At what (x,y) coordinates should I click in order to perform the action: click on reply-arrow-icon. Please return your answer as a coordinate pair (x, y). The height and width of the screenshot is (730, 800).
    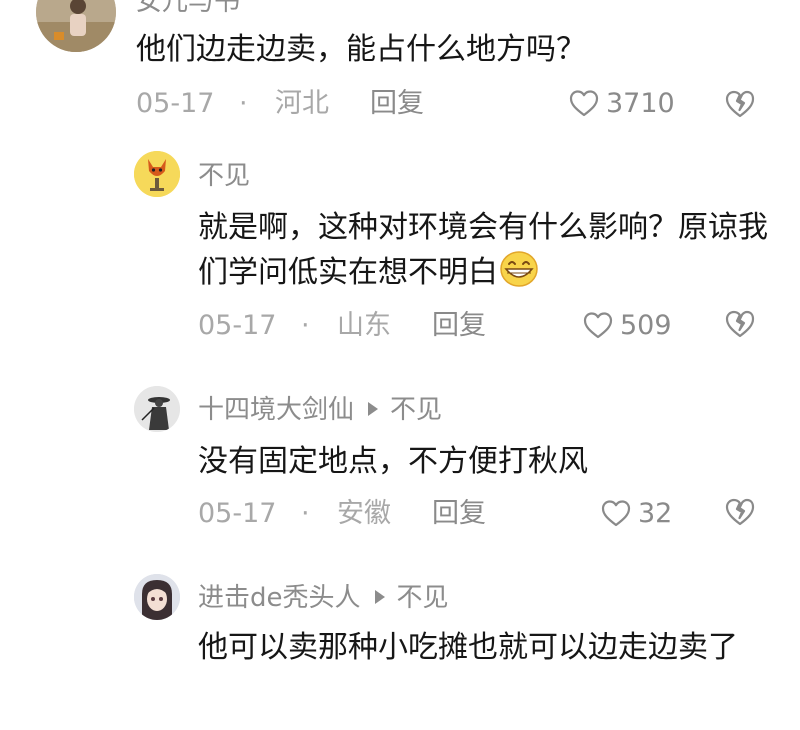
    Looking at the image, I should click on (379, 597).